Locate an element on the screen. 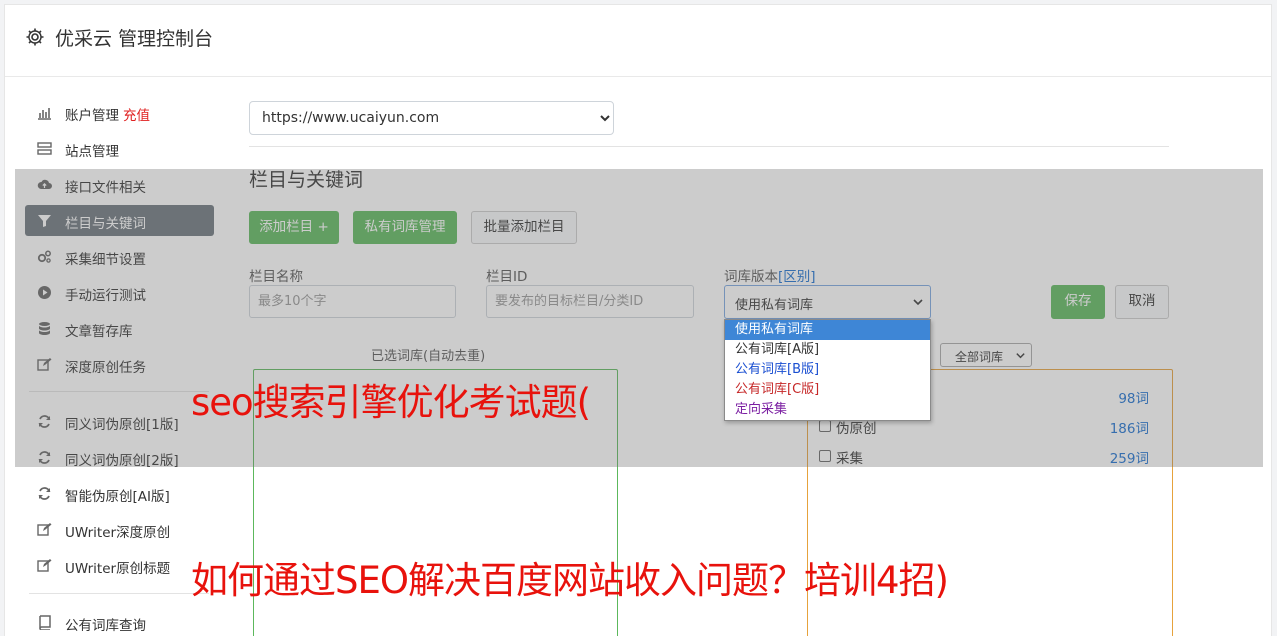 The image size is (1277, 636). caption-line-1: seo搜索引擎优化考试题( is located at coordinates (391, 402).